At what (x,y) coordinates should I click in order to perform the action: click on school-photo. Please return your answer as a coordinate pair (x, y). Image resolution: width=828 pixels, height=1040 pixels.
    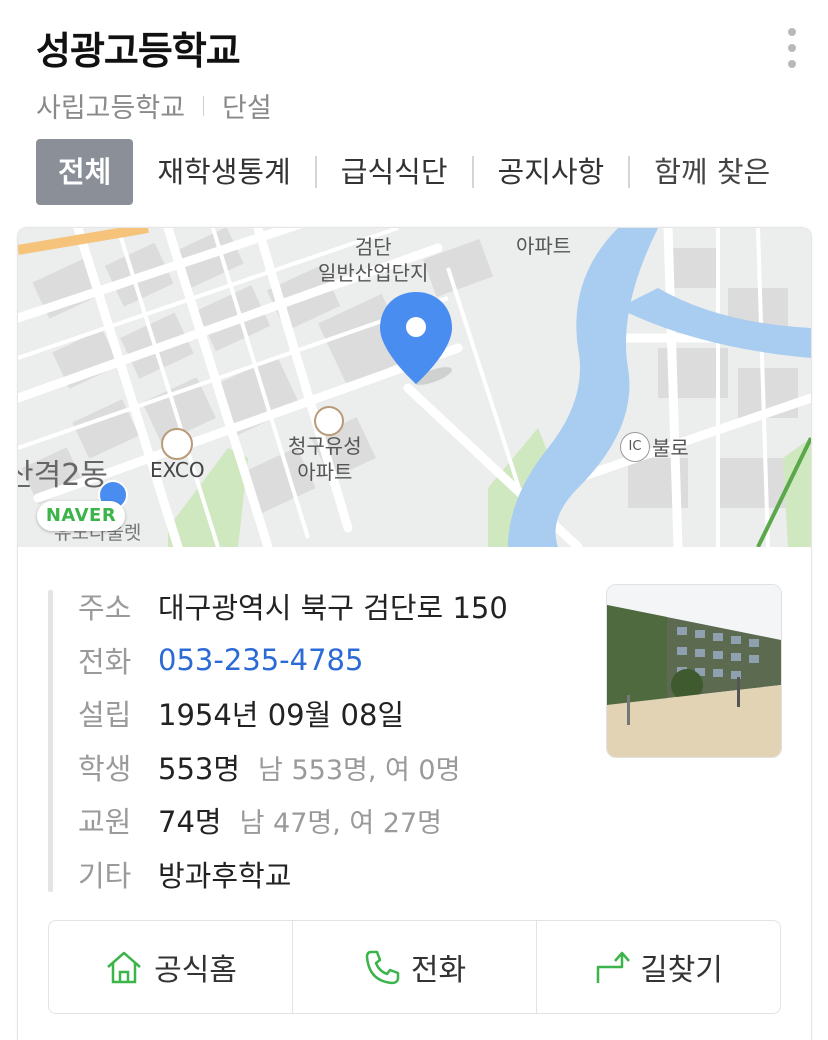
    Looking at the image, I should click on (694, 671).